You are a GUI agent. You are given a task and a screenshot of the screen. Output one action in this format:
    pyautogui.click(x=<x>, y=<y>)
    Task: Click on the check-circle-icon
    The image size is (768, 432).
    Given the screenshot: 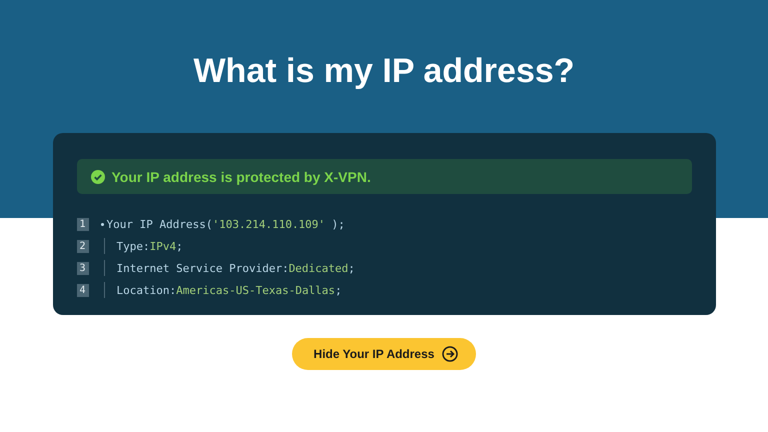 What is the action you would take?
    pyautogui.click(x=97, y=177)
    